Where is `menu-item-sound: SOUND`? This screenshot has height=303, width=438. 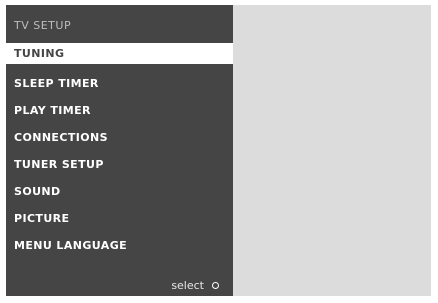
menu-item-sound: SOUND is located at coordinates (119, 191).